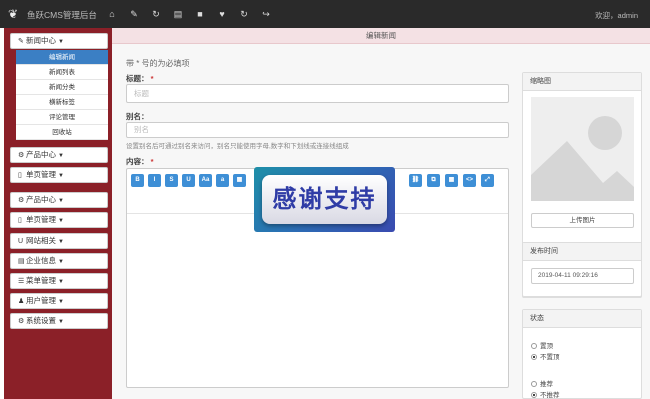  I want to click on radio-label: 置顶, so click(546, 346).